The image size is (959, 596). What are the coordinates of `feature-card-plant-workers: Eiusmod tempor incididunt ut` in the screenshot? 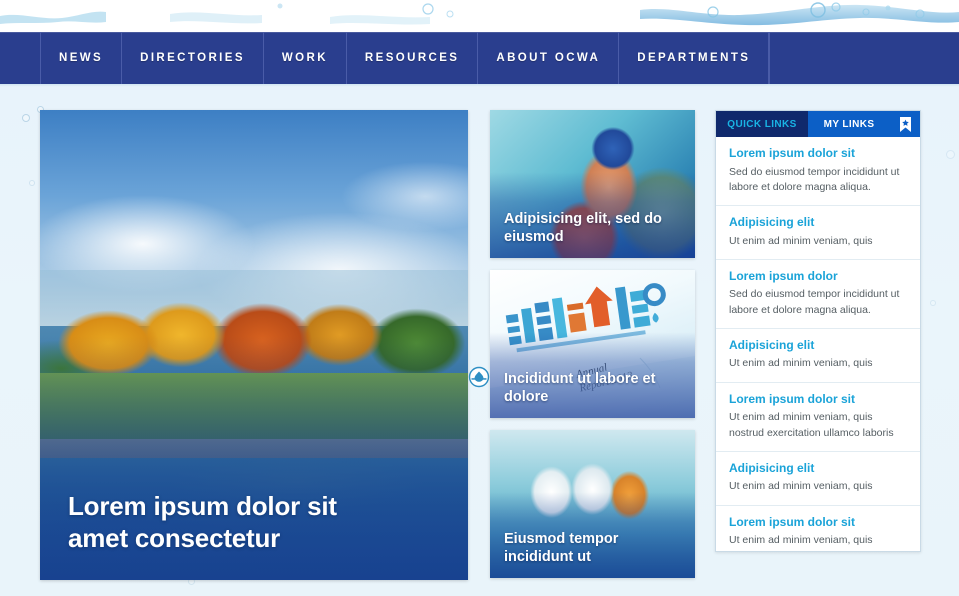 It's located at (592, 504).